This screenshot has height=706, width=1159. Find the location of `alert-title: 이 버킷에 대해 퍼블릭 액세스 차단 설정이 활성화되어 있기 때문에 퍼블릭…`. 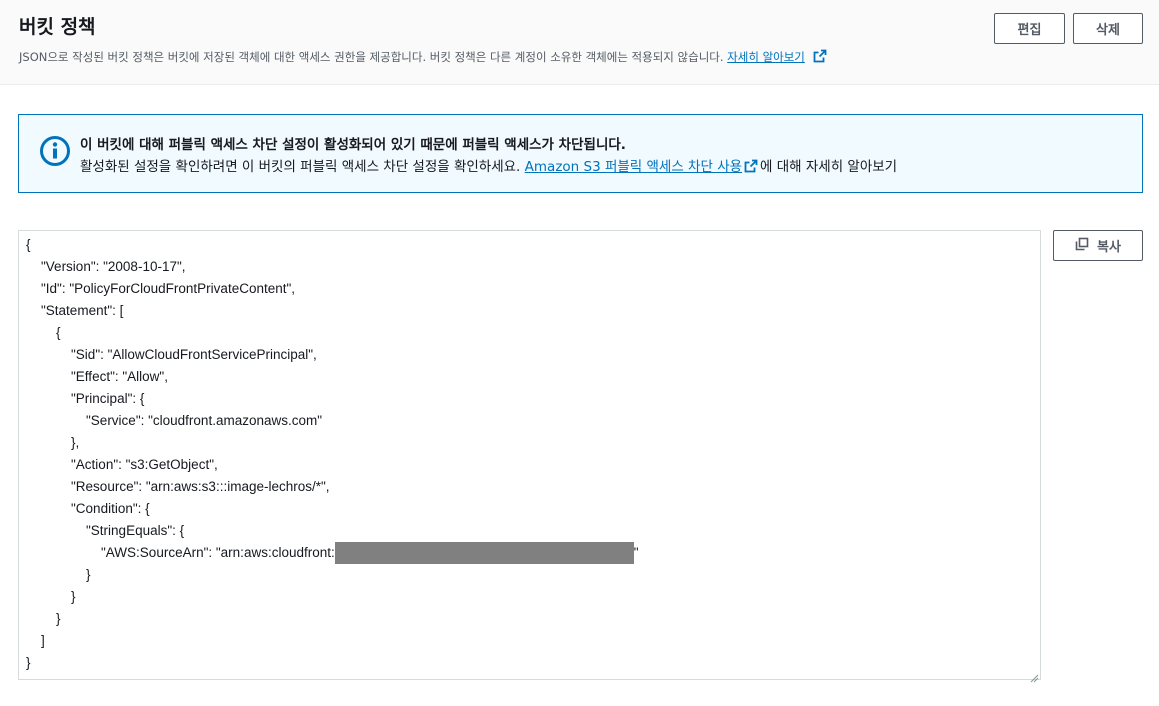

alert-title: 이 버킷에 대해 퍼블릭 액세스 차단 설정이 활성화되어 있기 때문에 퍼블릭… is located at coordinates (353, 145).